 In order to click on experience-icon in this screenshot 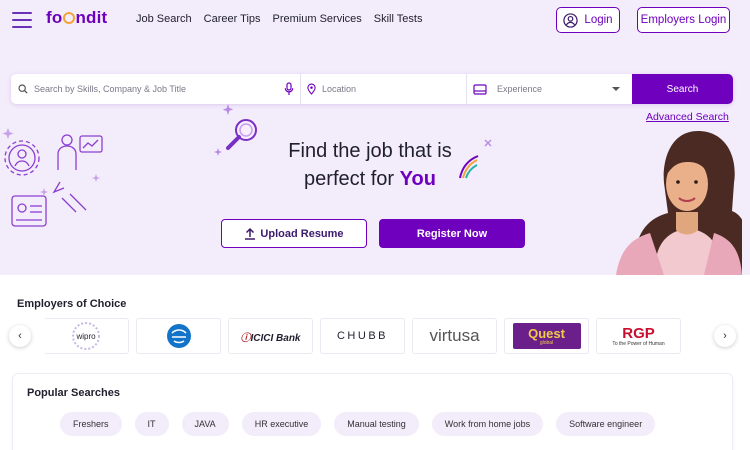, I will do `click(480, 89)`.